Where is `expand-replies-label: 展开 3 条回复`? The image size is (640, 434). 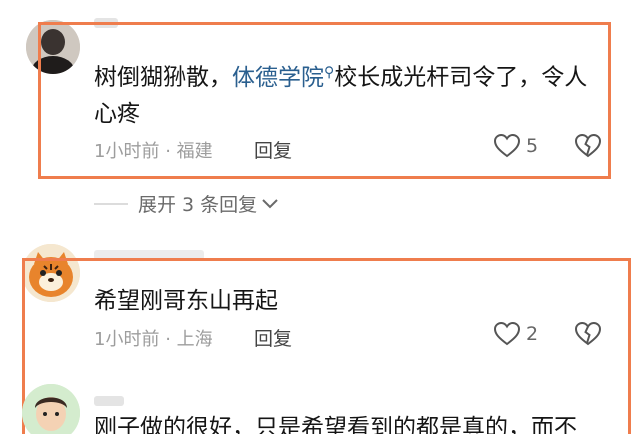
expand-replies-label: 展开 3 条回复 is located at coordinates (197, 203).